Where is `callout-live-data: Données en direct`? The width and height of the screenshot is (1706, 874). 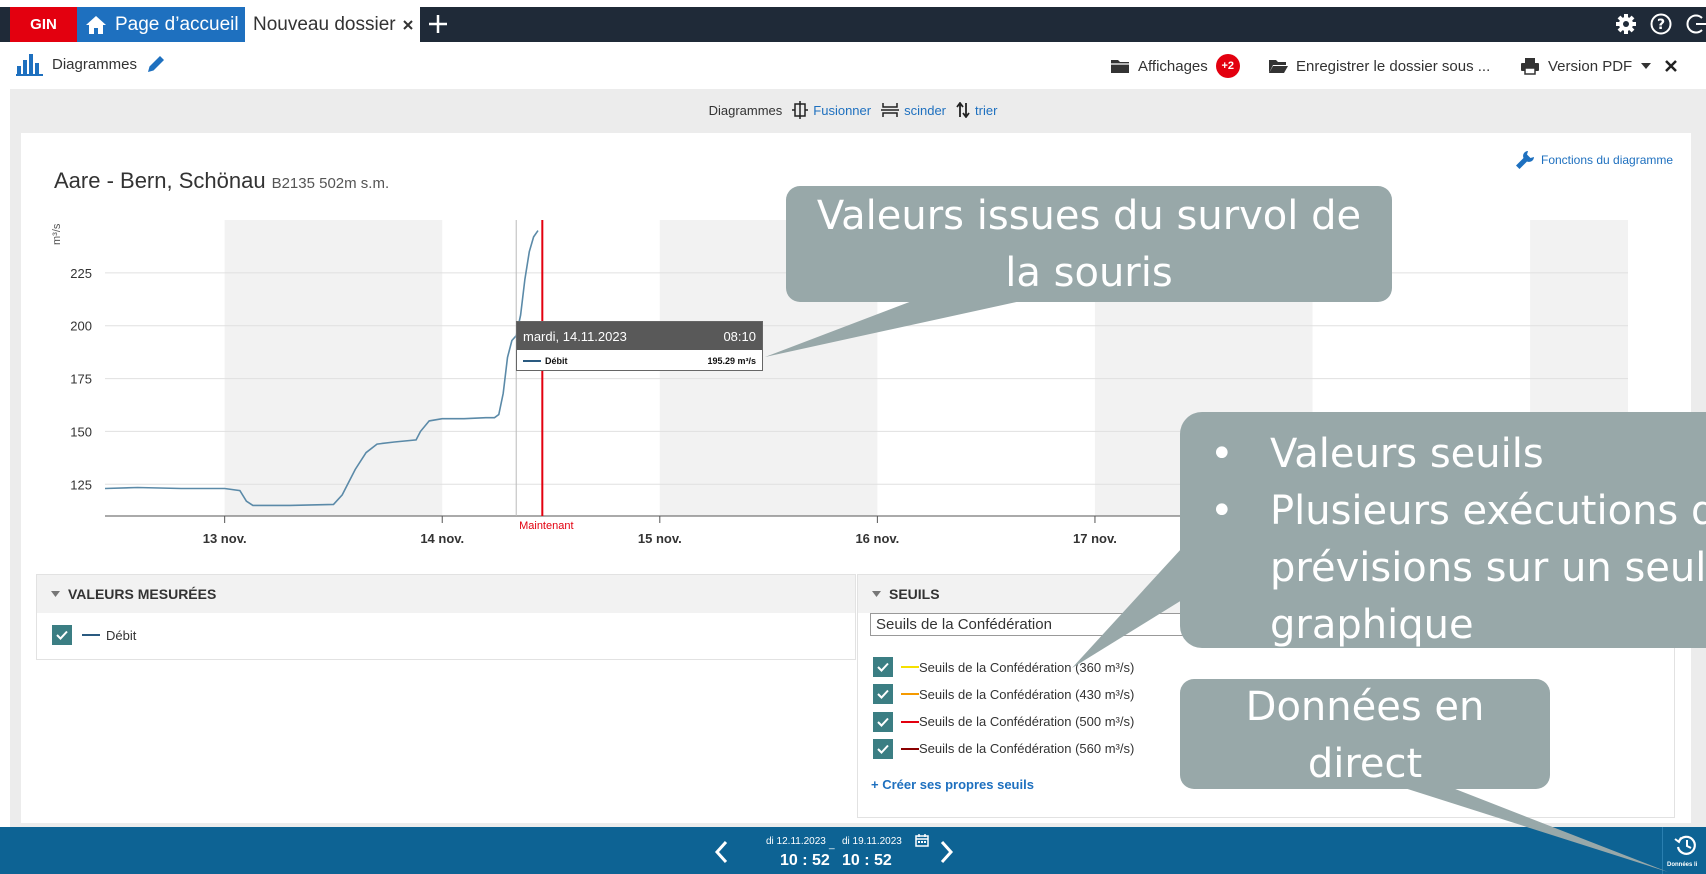 callout-live-data: Données en direct is located at coordinates (1365, 734).